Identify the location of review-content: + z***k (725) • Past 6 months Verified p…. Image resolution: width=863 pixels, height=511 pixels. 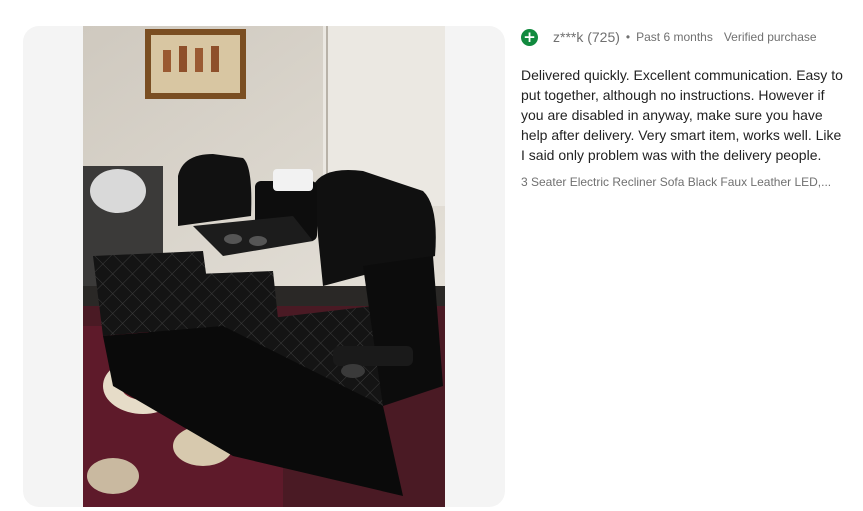
(686, 107).